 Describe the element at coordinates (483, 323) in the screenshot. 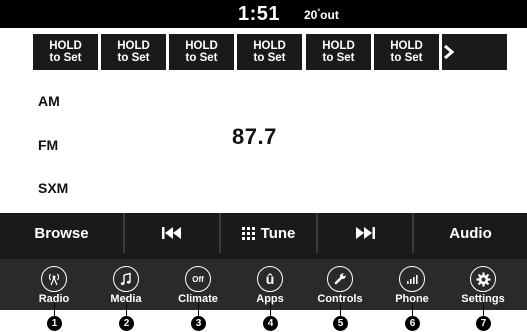

I see `callout-7: 7` at that location.